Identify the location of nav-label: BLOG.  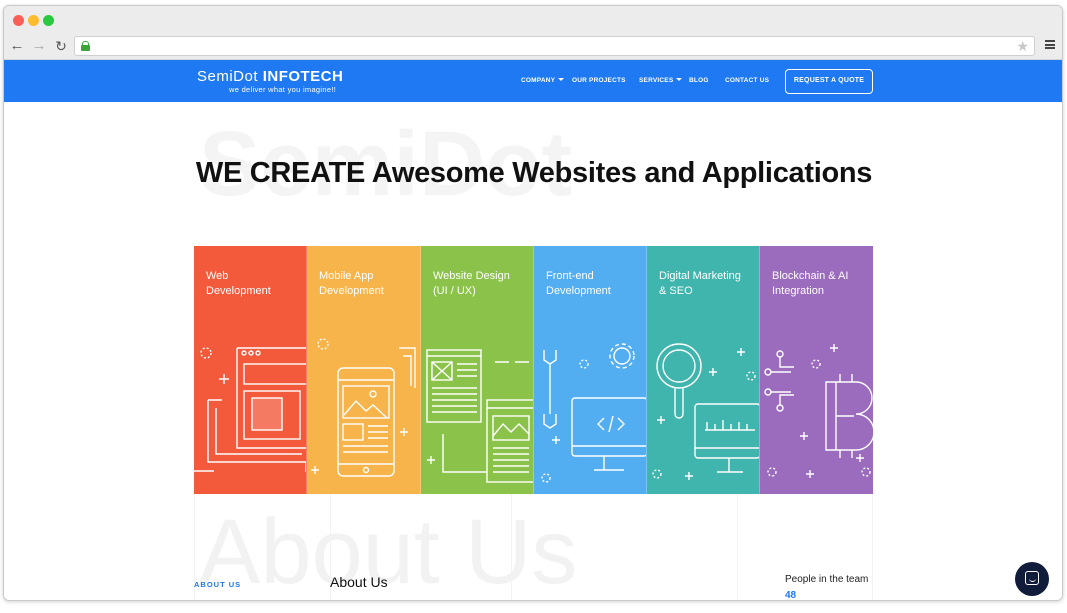
(699, 80).